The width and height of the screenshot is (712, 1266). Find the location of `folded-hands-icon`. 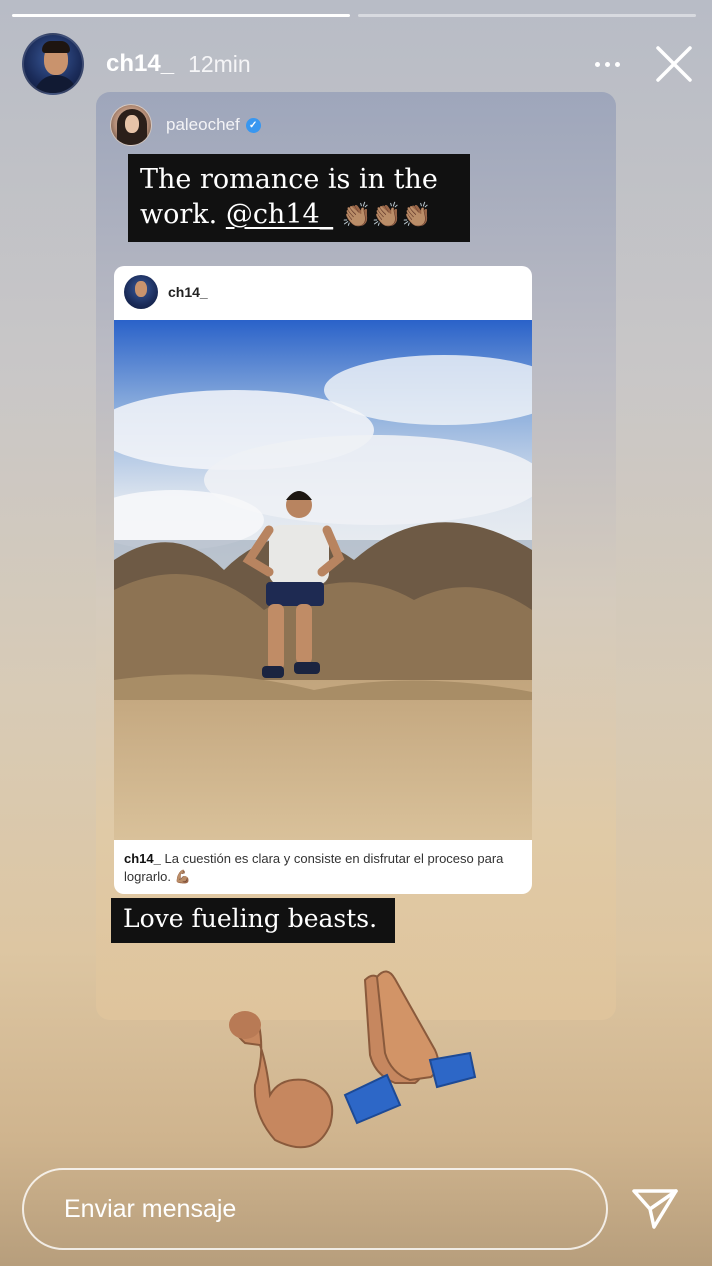

folded-hands-icon is located at coordinates (410, 1047).